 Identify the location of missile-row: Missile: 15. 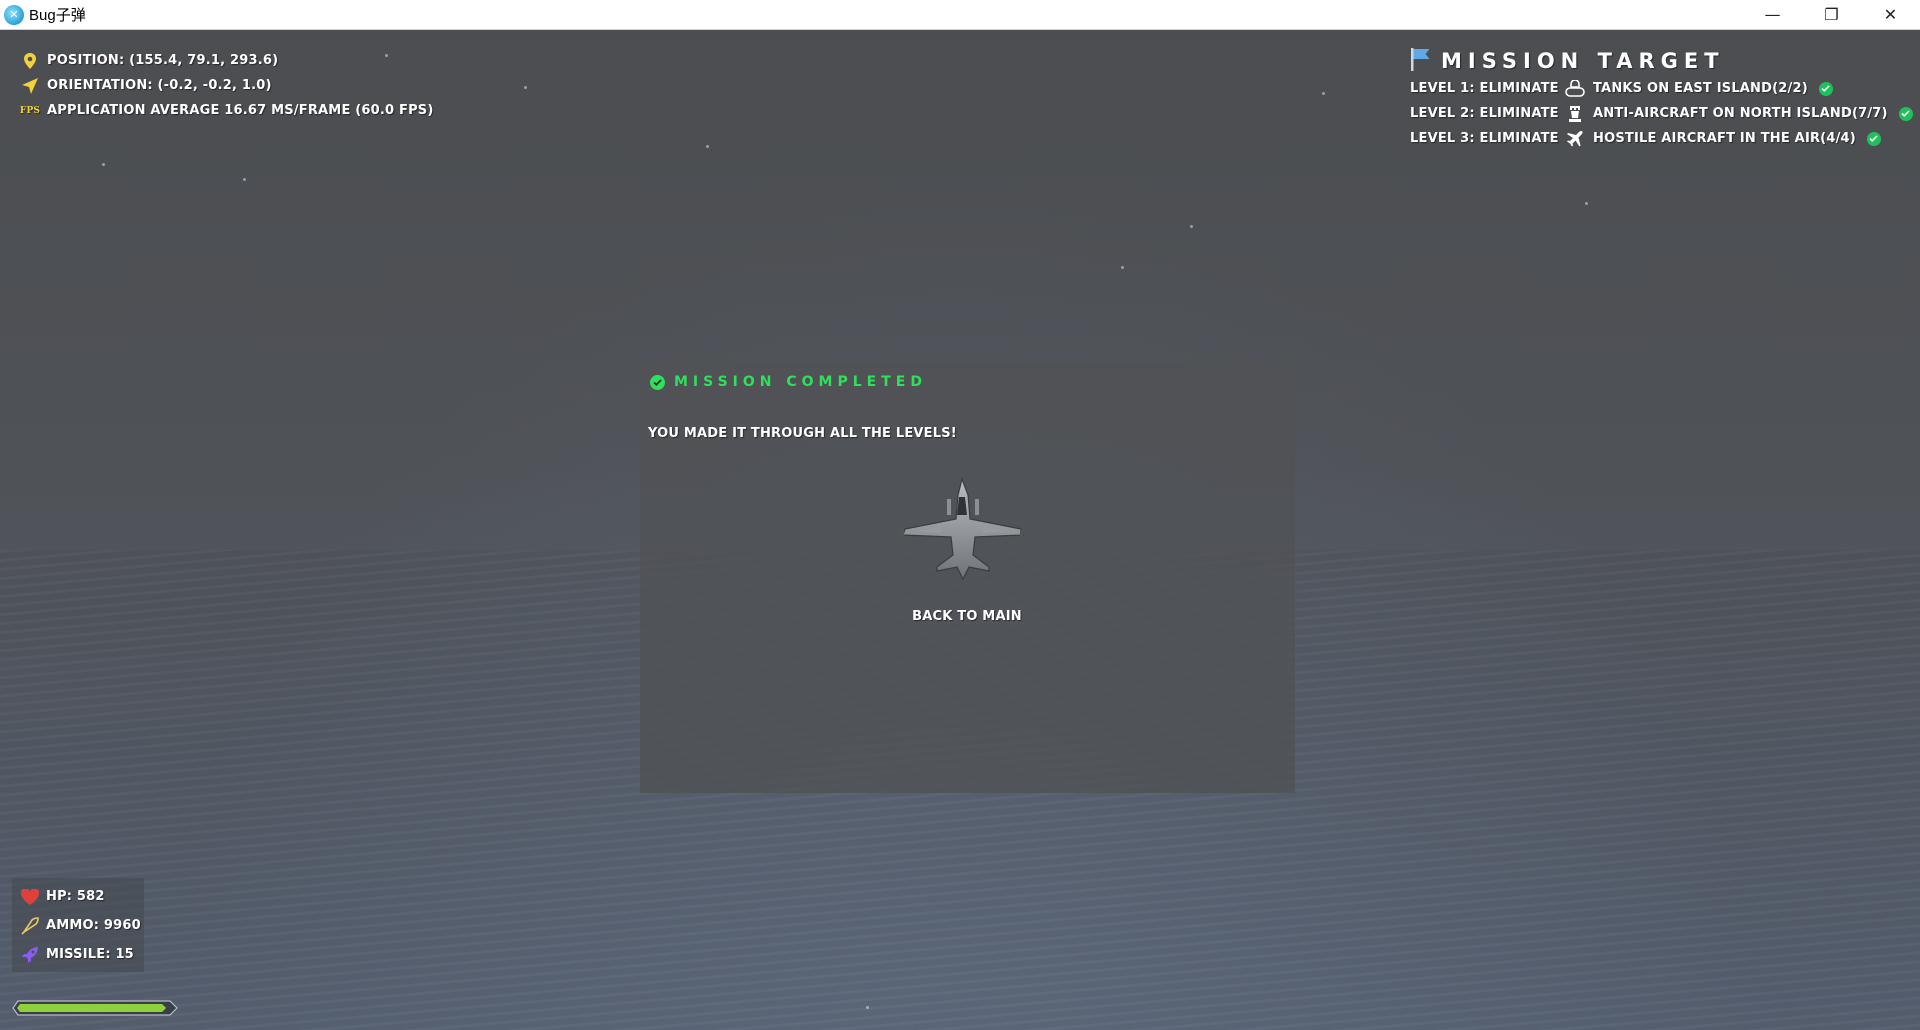
(78, 954).